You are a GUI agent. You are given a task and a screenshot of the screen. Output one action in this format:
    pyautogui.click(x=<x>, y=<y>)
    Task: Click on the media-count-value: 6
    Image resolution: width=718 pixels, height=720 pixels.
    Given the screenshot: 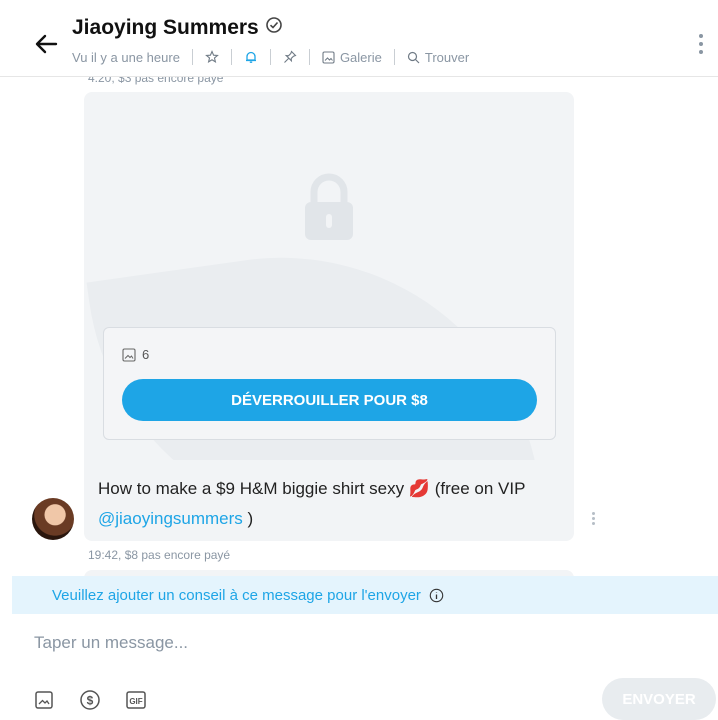 What is the action you would take?
    pyautogui.click(x=146, y=354)
    